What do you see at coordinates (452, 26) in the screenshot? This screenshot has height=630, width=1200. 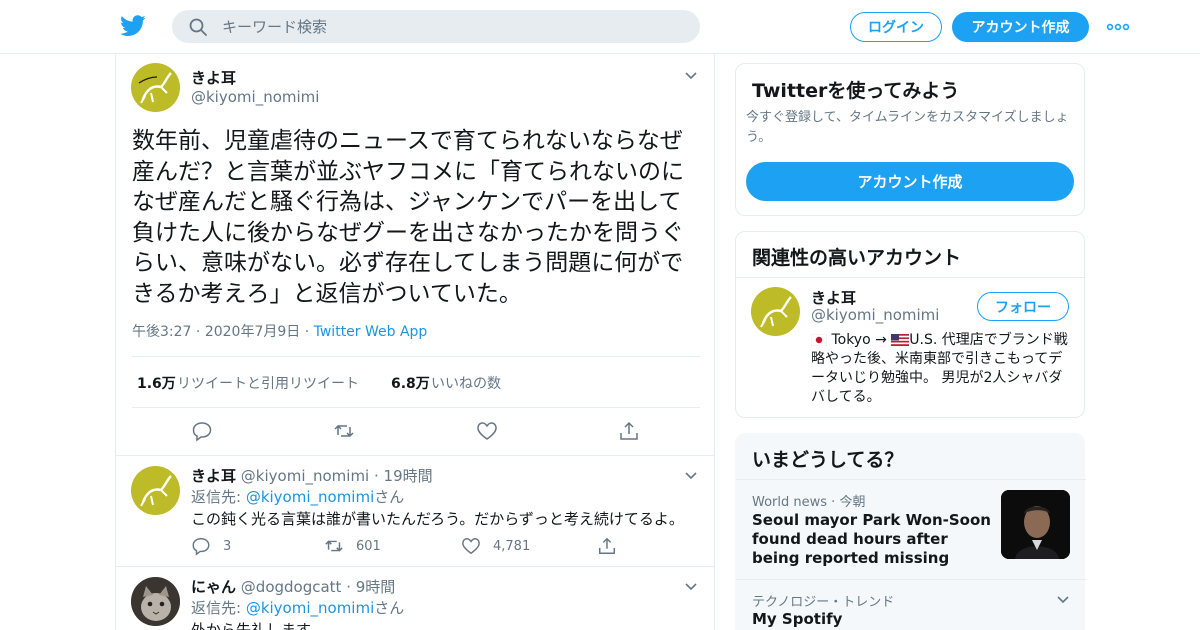 I see `search-input` at bounding box center [452, 26].